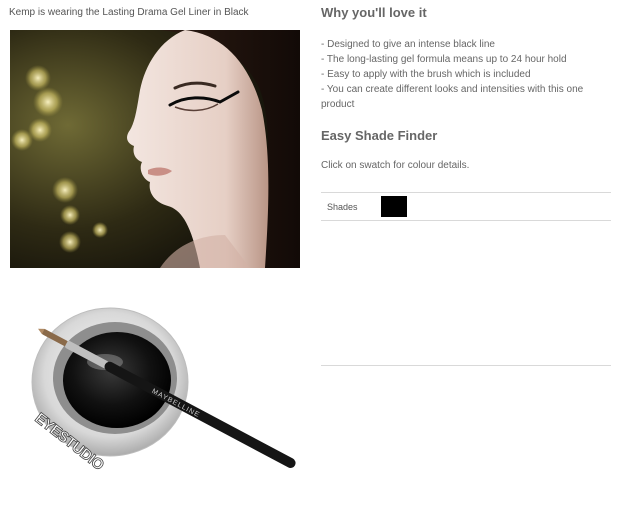 The image size is (620, 510). What do you see at coordinates (466, 365) in the screenshot?
I see `section-divider` at bounding box center [466, 365].